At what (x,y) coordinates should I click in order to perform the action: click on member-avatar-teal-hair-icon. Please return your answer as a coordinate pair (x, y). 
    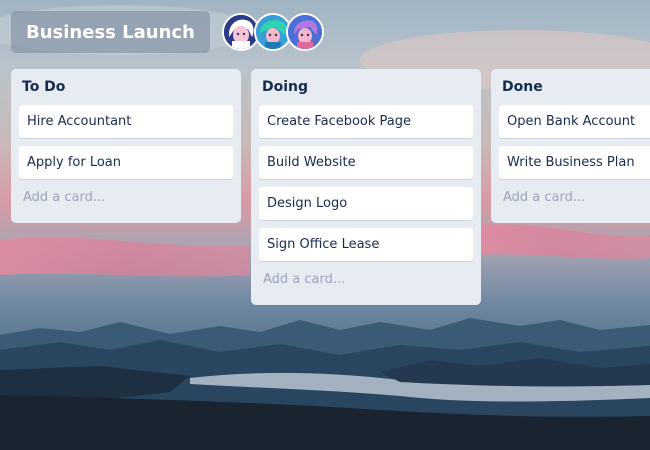
    Looking at the image, I should click on (272, 32).